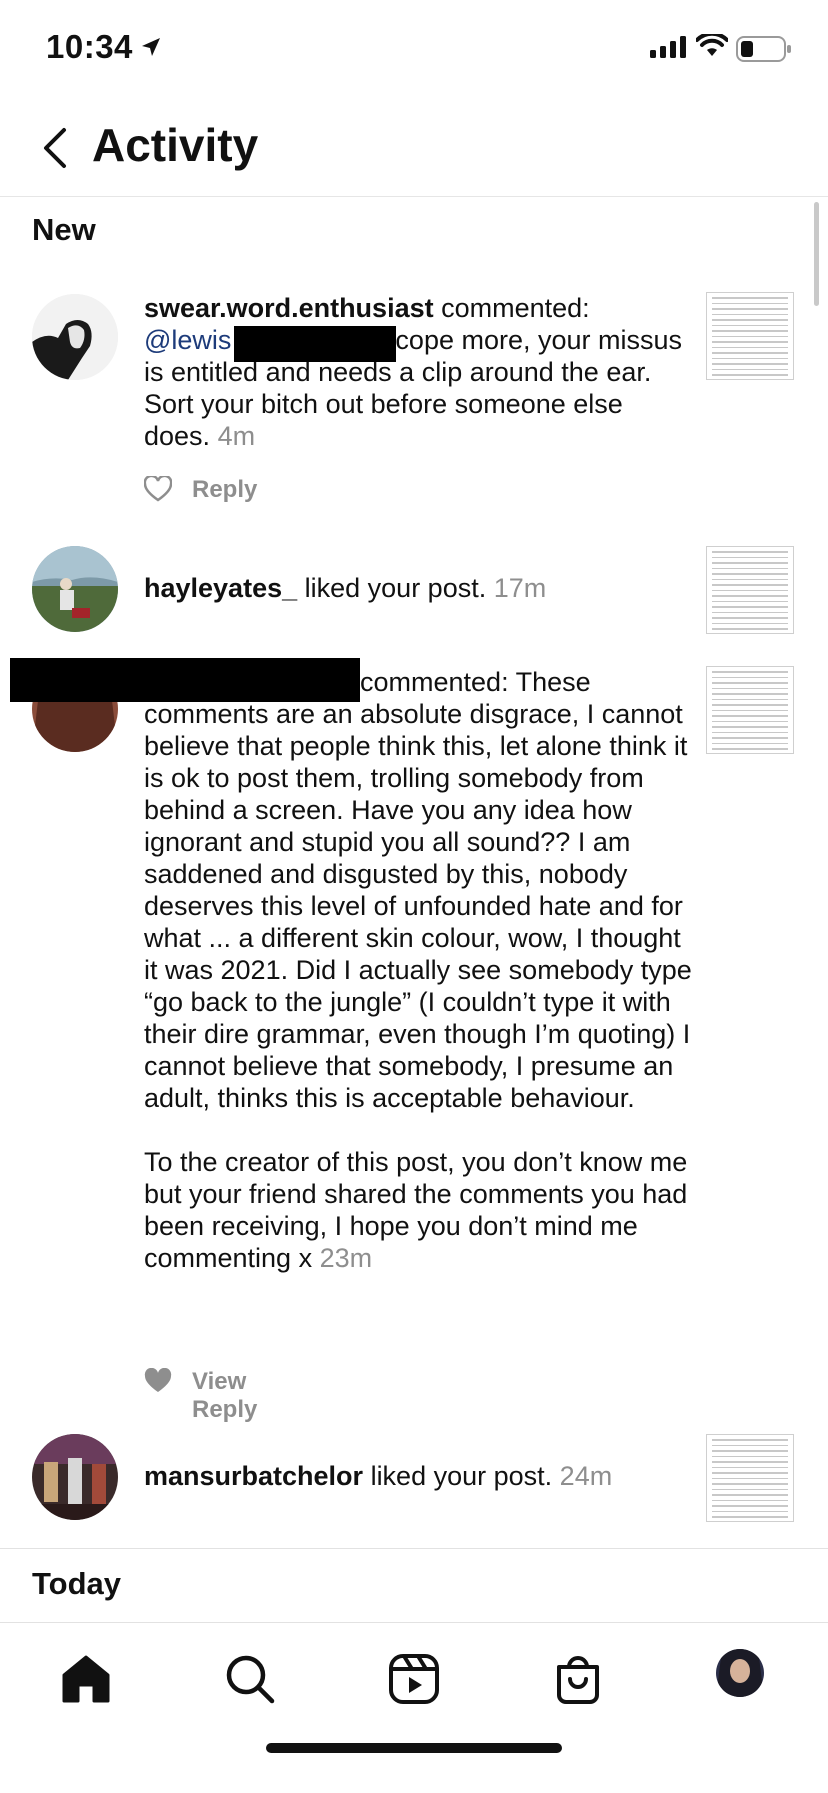 The image size is (828, 1793). What do you see at coordinates (158, 1381) in the screenshot?
I see `heart-filled-icon` at bounding box center [158, 1381].